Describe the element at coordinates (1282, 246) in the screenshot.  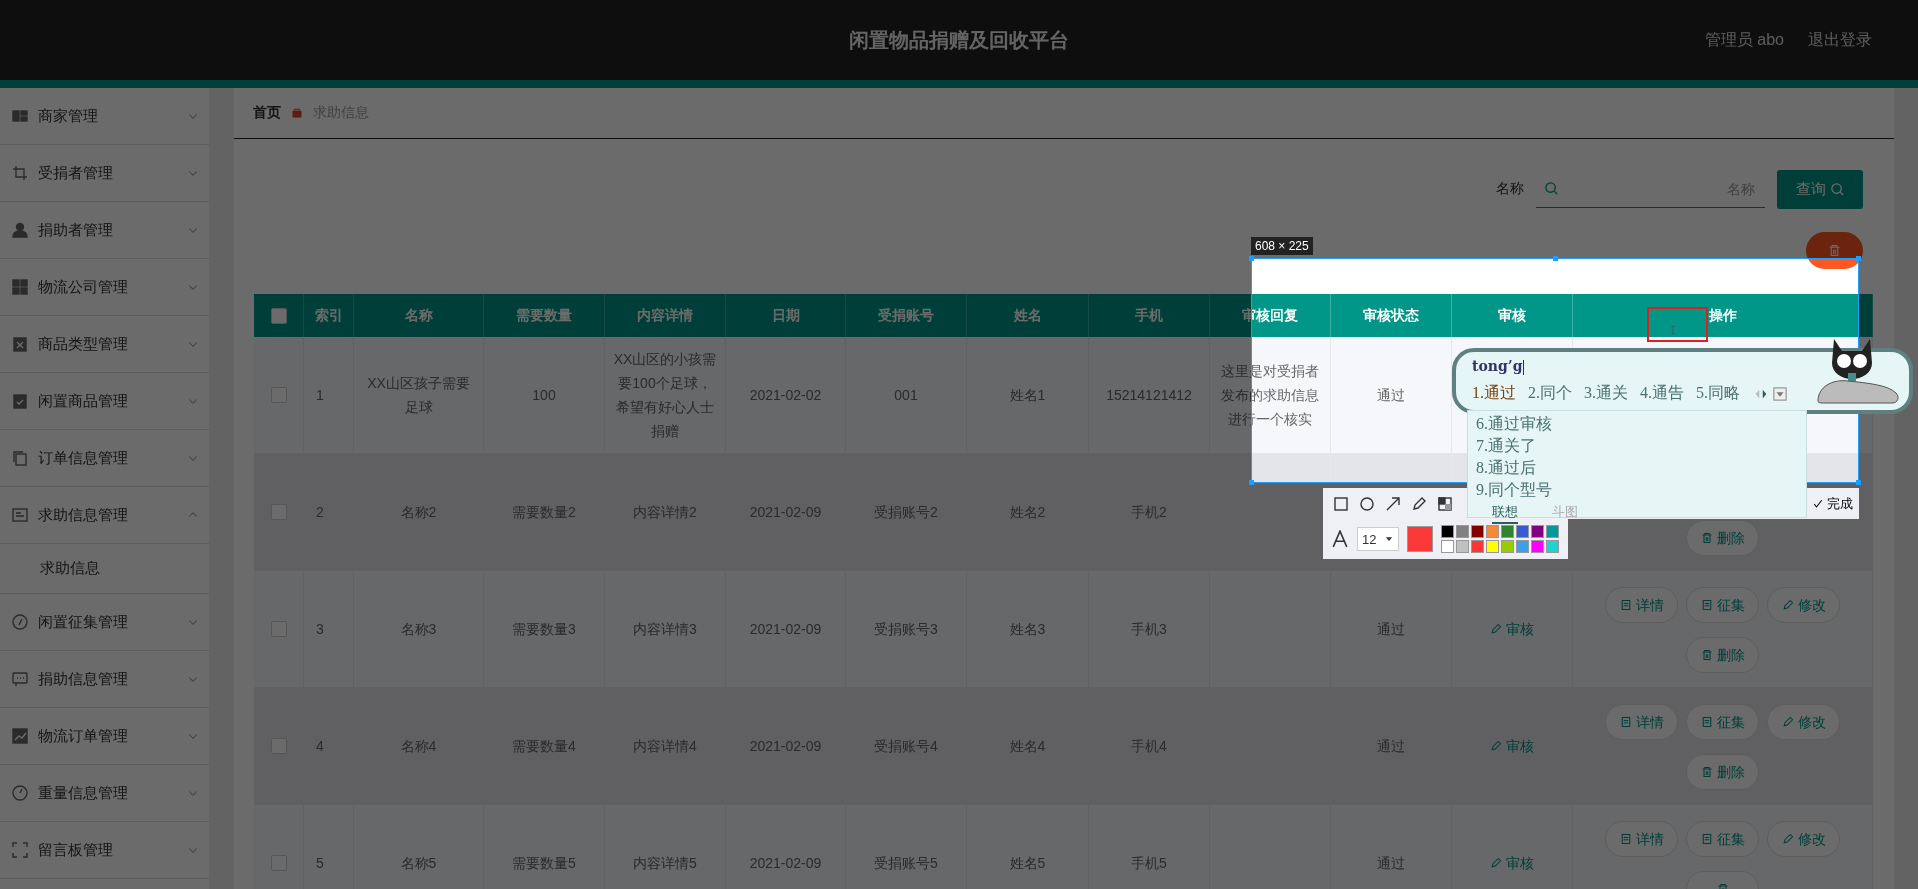
I see `selection-size-label: 608 × 225` at that location.